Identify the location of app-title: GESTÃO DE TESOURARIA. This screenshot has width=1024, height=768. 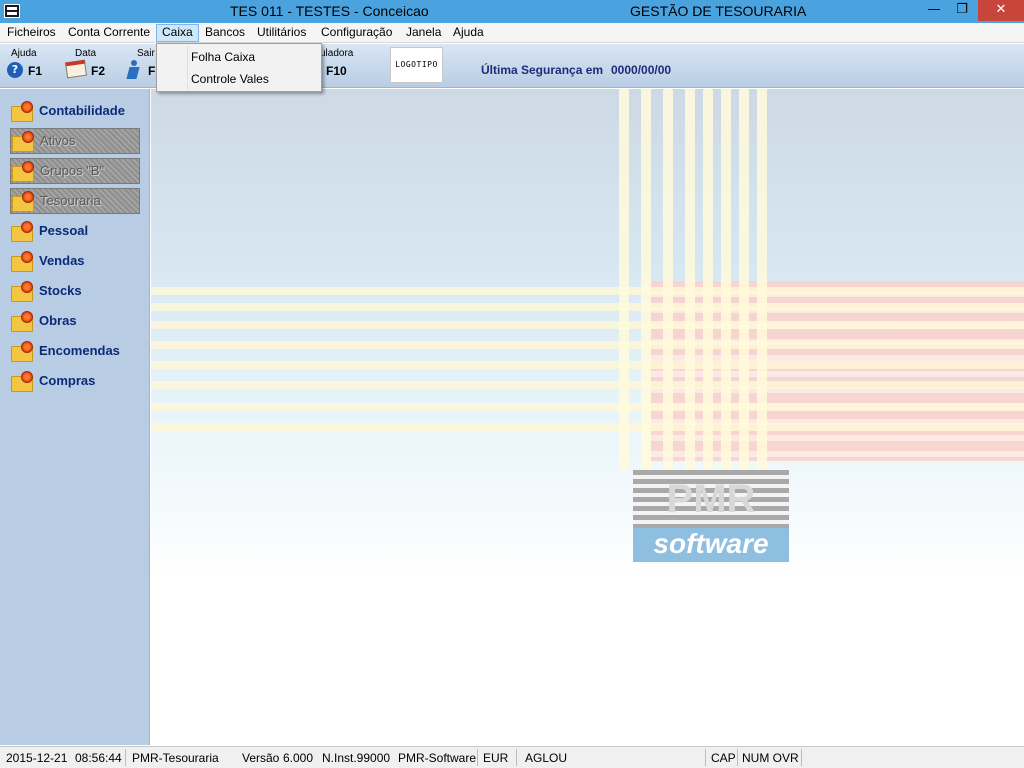
(718, 11).